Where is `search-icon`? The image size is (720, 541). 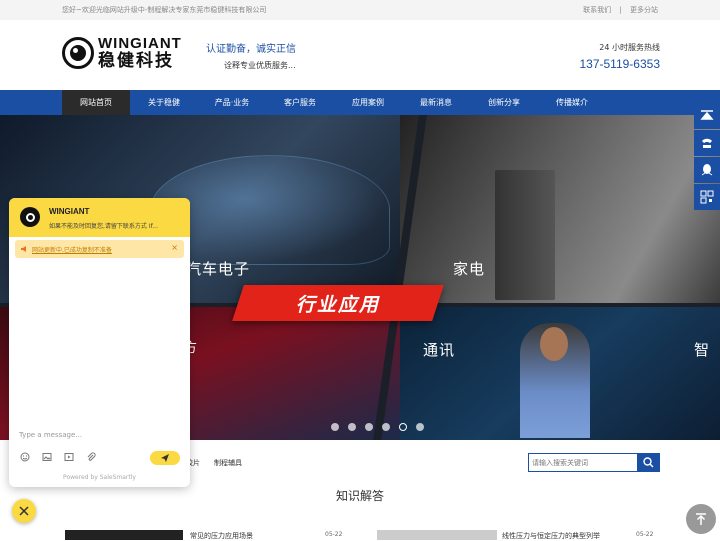 search-icon is located at coordinates (648, 462).